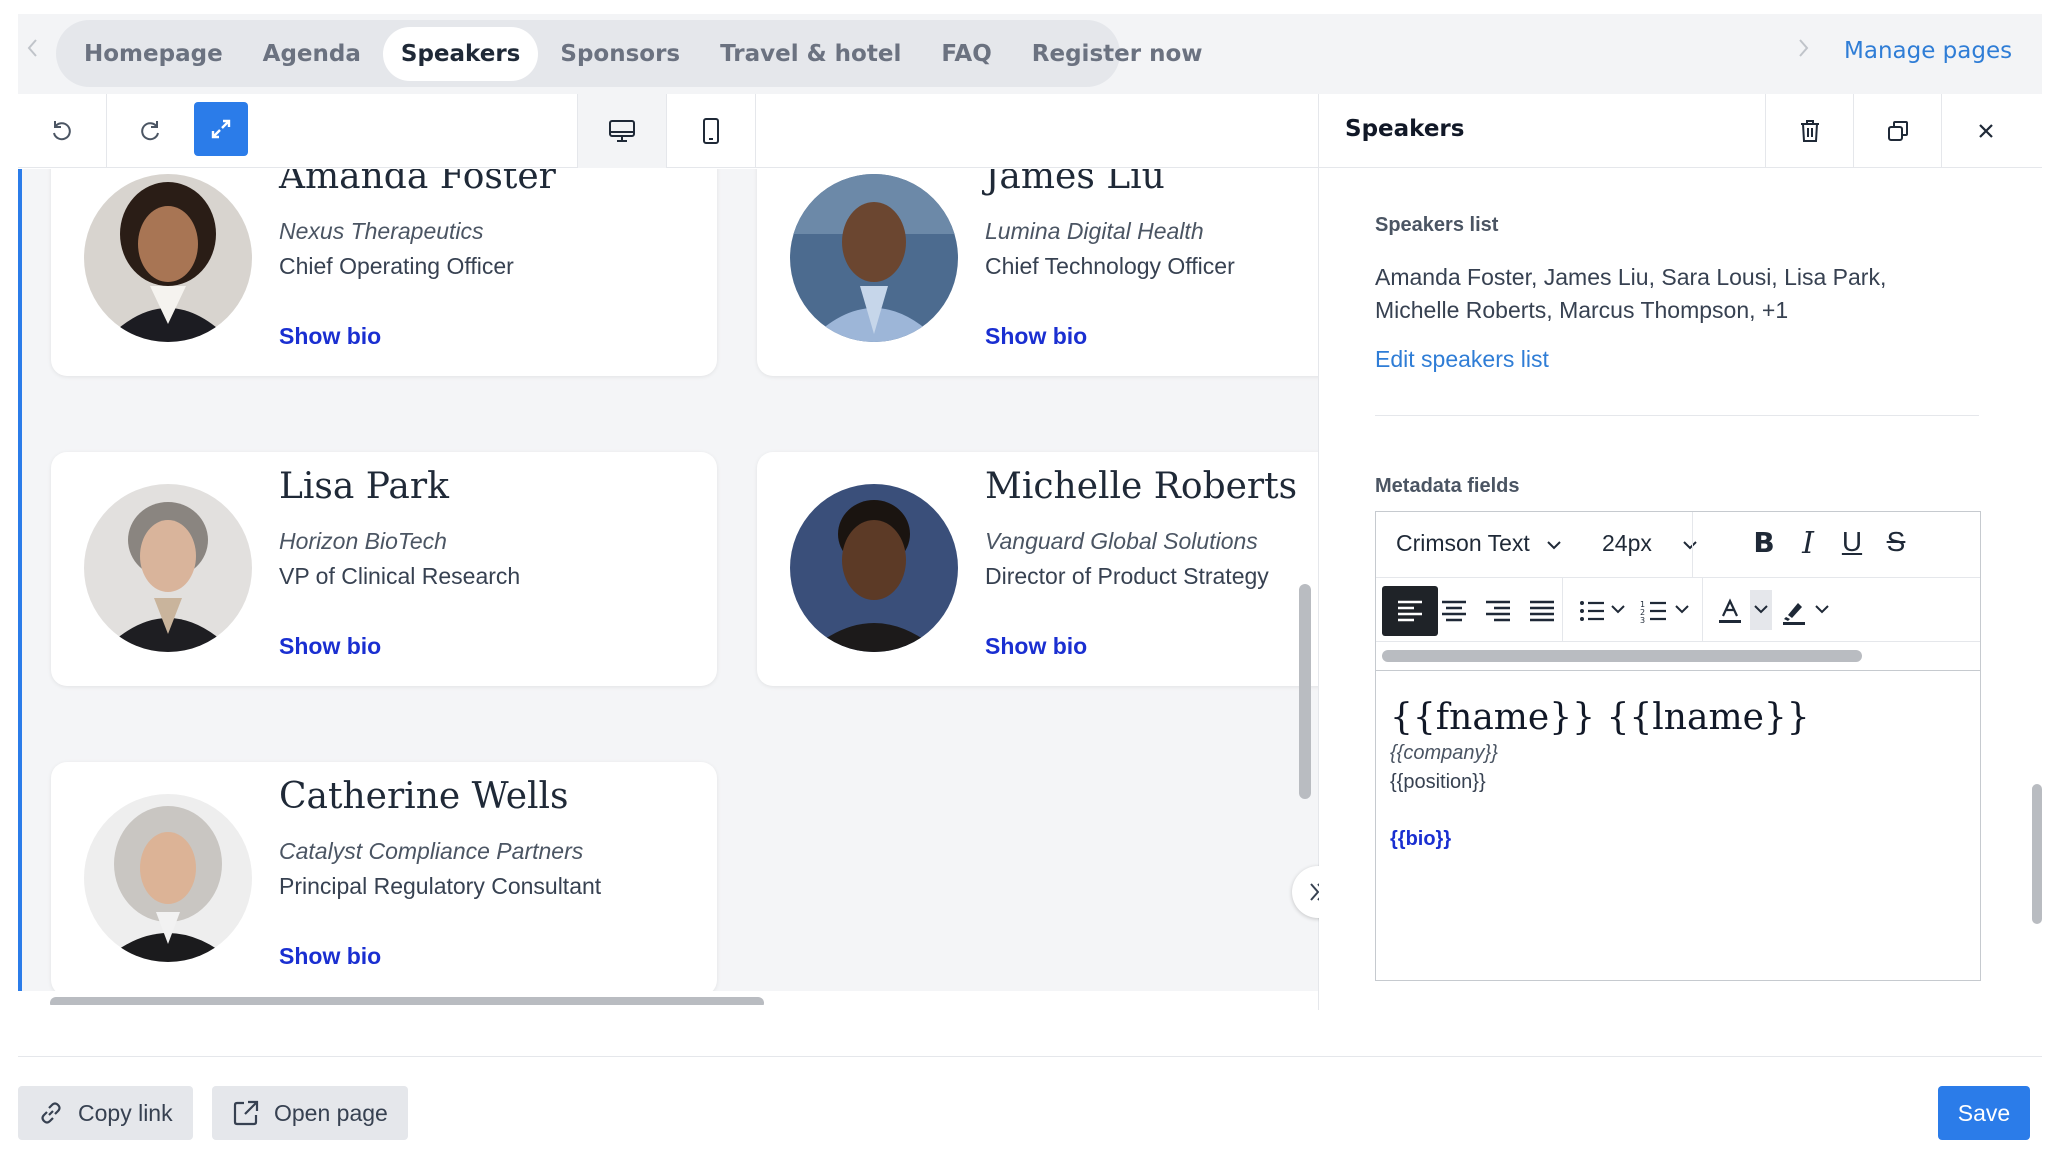 Image resolution: width=2048 pixels, height=1159 pixels. I want to click on font-family-value: Crimson Text, so click(1463, 543).